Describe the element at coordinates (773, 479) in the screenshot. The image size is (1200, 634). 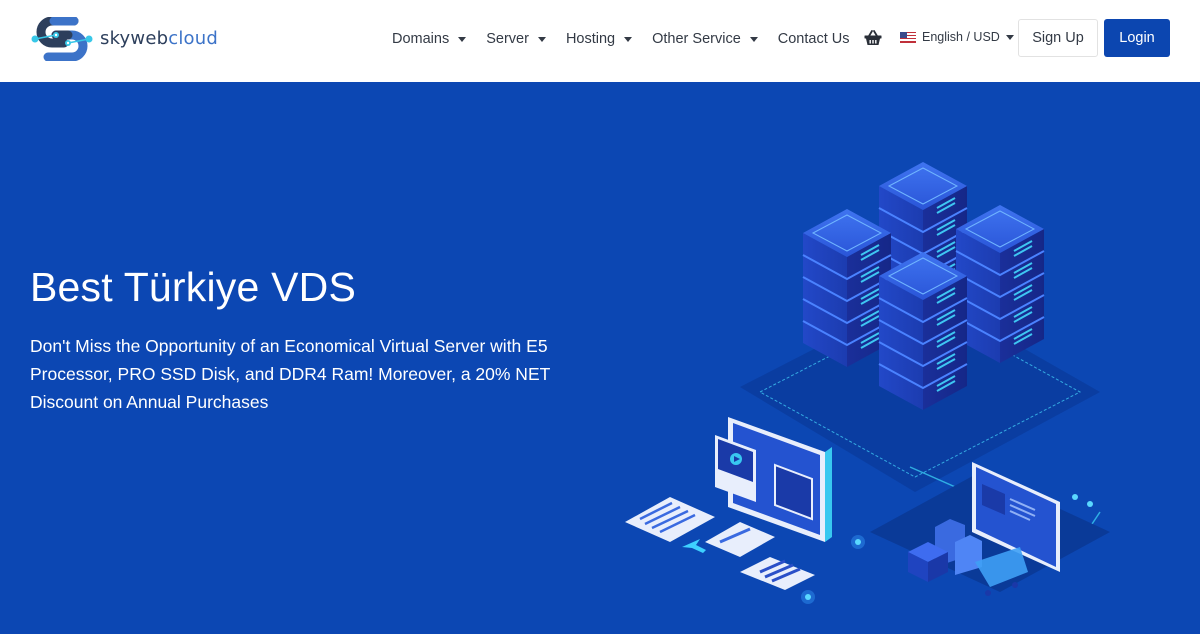
I see `monitor-illustration` at that location.